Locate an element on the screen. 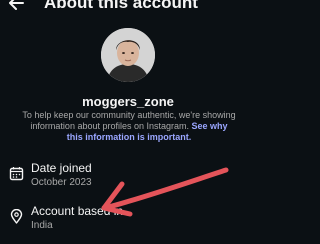  account-based-label: Account based in is located at coordinates (77, 211).